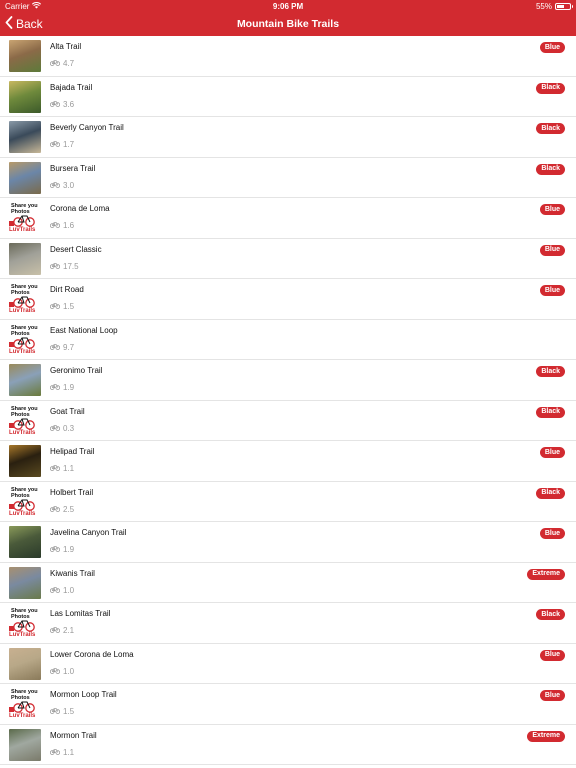  What do you see at coordinates (308, 178) in the screenshot?
I see `trail-content: Bursera Trail 3.0 Black` at bounding box center [308, 178].